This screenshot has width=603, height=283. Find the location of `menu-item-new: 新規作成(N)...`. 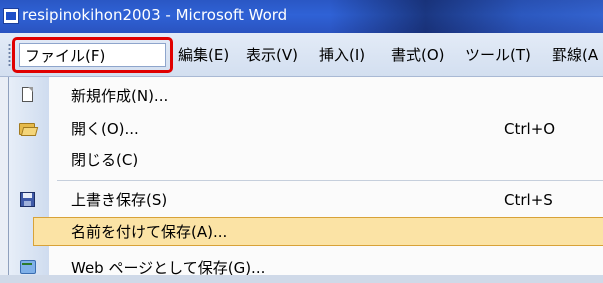

menu-item-new: 新規作成(N)... is located at coordinates (306, 96).